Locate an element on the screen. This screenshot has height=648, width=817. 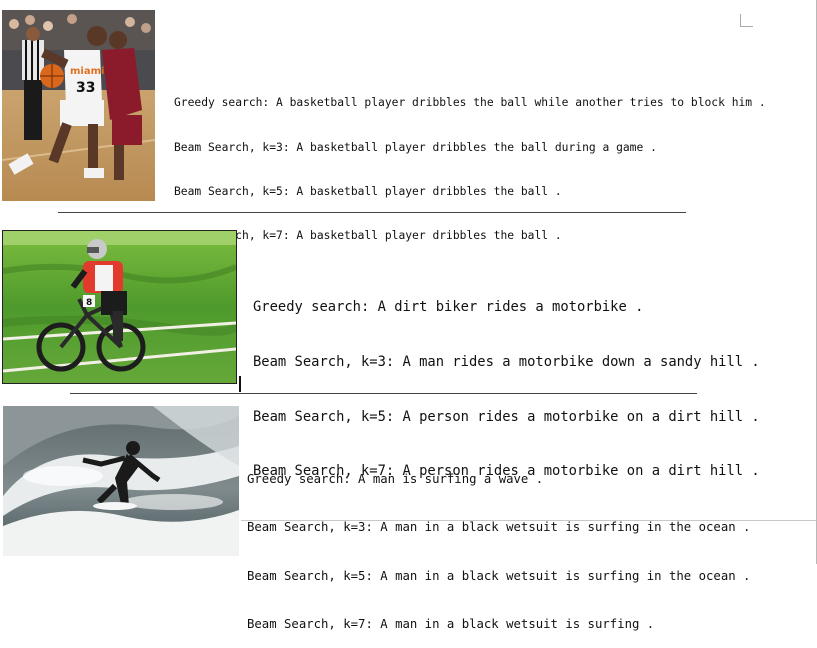
caption-greedy: Greedy search: A man is surfing a wave . is located at coordinates (395, 479).